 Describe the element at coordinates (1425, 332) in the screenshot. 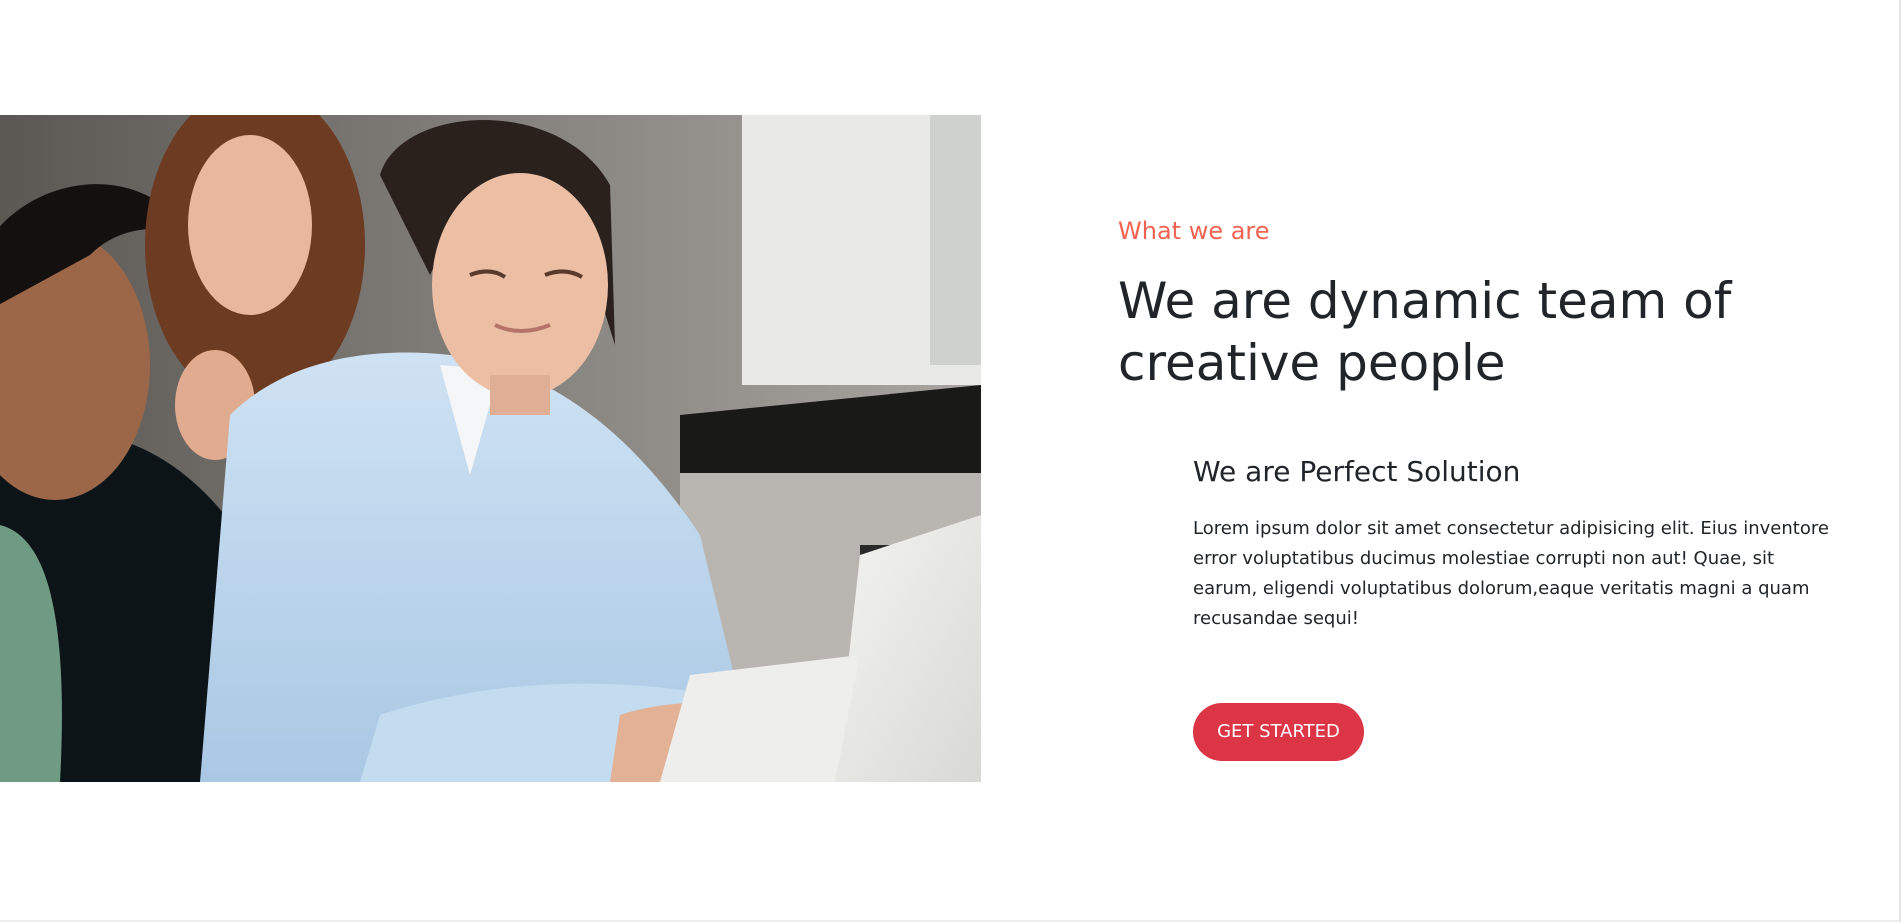

I see `section-headline: We are dynamic team of creative people` at that location.